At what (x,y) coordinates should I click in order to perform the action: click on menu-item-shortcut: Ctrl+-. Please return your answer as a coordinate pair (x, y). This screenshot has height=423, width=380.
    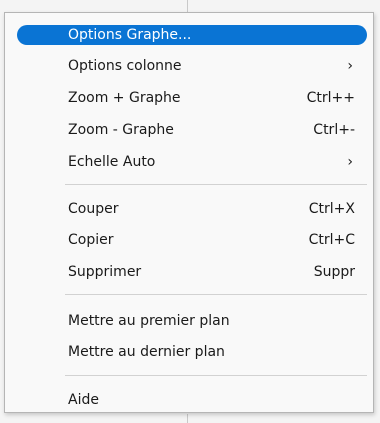
    Looking at the image, I should click on (334, 130).